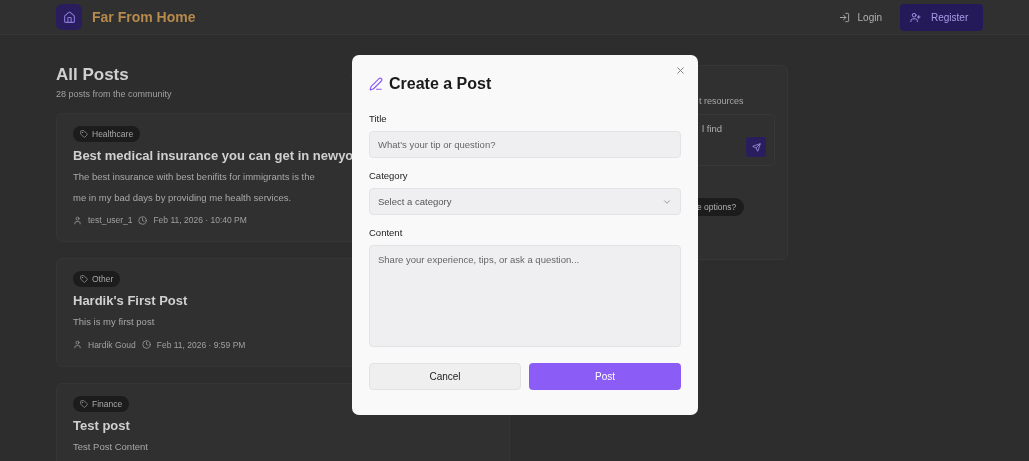  What do you see at coordinates (112, 344) in the screenshot?
I see `author-name: Hardik Goud` at bounding box center [112, 344].